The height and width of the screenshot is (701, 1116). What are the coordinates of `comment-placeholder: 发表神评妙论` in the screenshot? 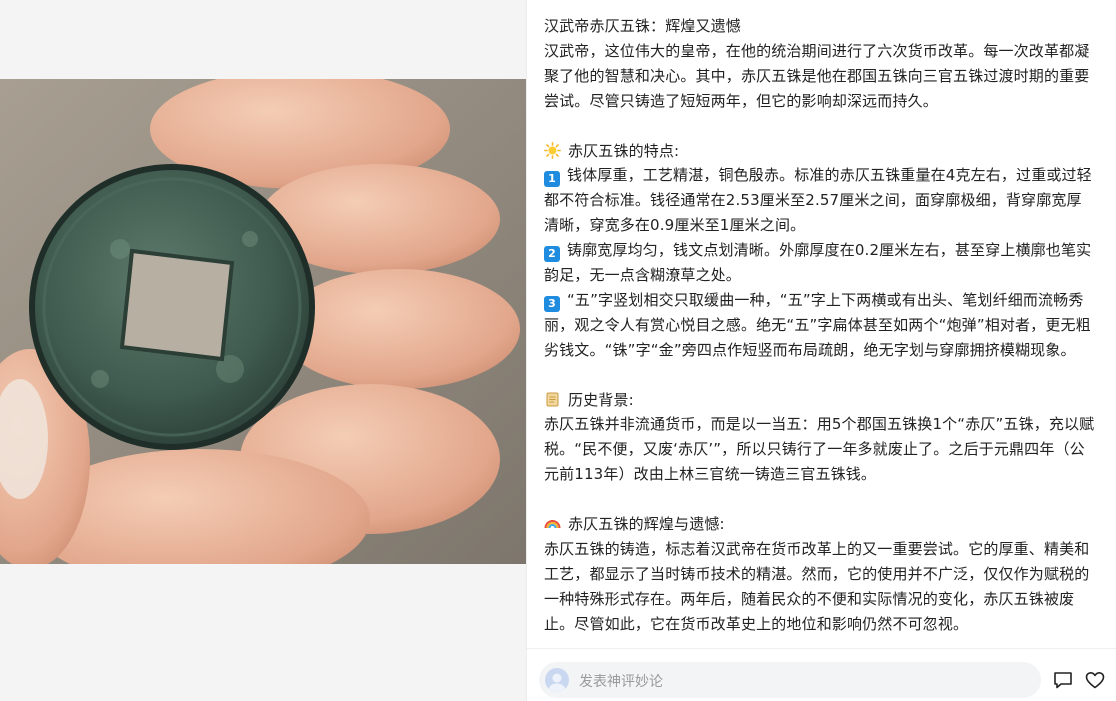 It's located at (621, 682).